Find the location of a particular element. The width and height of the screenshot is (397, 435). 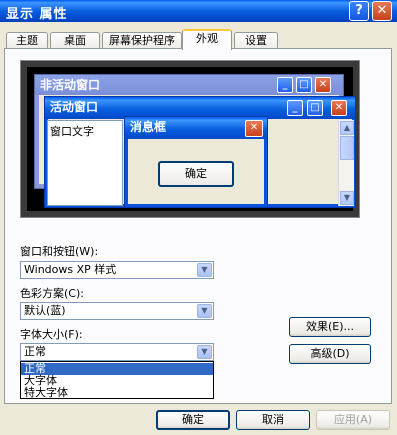

preview-window-text-area: 窗口文字 is located at coordinates (85, 163).